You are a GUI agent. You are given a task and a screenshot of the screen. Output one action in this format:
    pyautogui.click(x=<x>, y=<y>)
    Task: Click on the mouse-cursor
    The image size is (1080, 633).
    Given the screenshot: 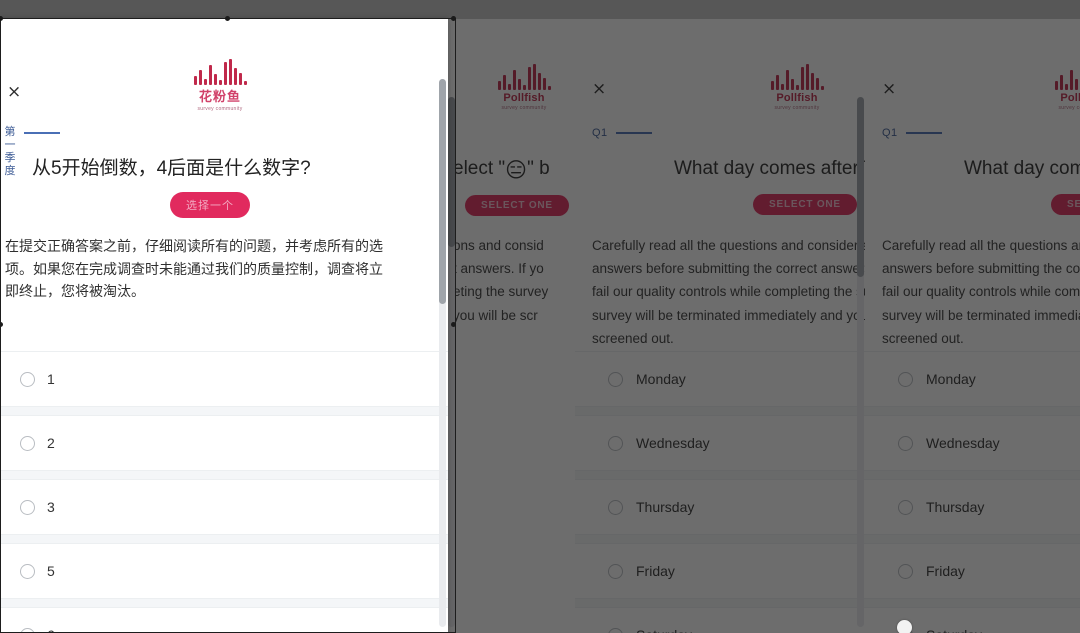 What is the action you would take?
    pyautogui.click(x=904, y=626)
    